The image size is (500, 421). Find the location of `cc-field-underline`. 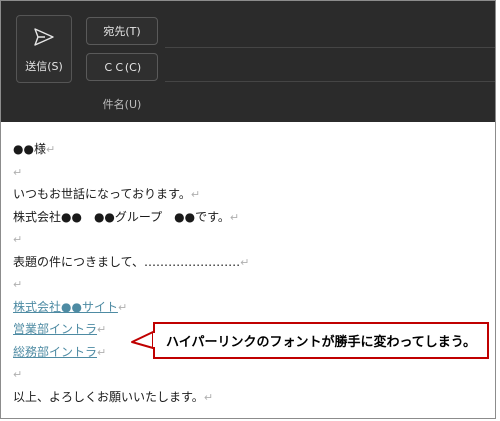

cc-field-underline is located at coordinates (330, 81).